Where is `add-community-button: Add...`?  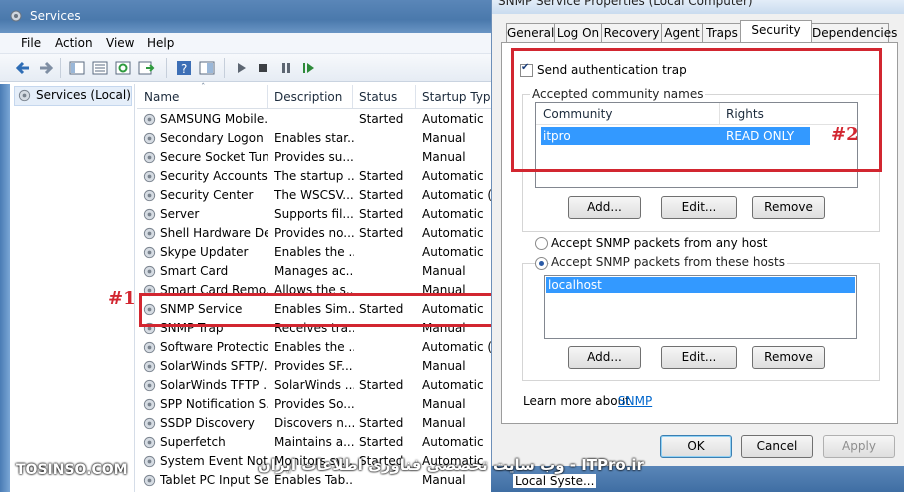
add-community-button: Add... is located at coordinates (604, 207).